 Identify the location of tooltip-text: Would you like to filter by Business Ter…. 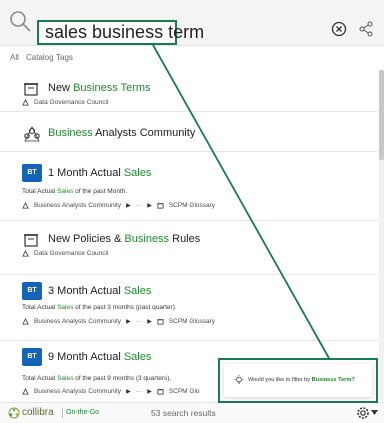
(301, 380).